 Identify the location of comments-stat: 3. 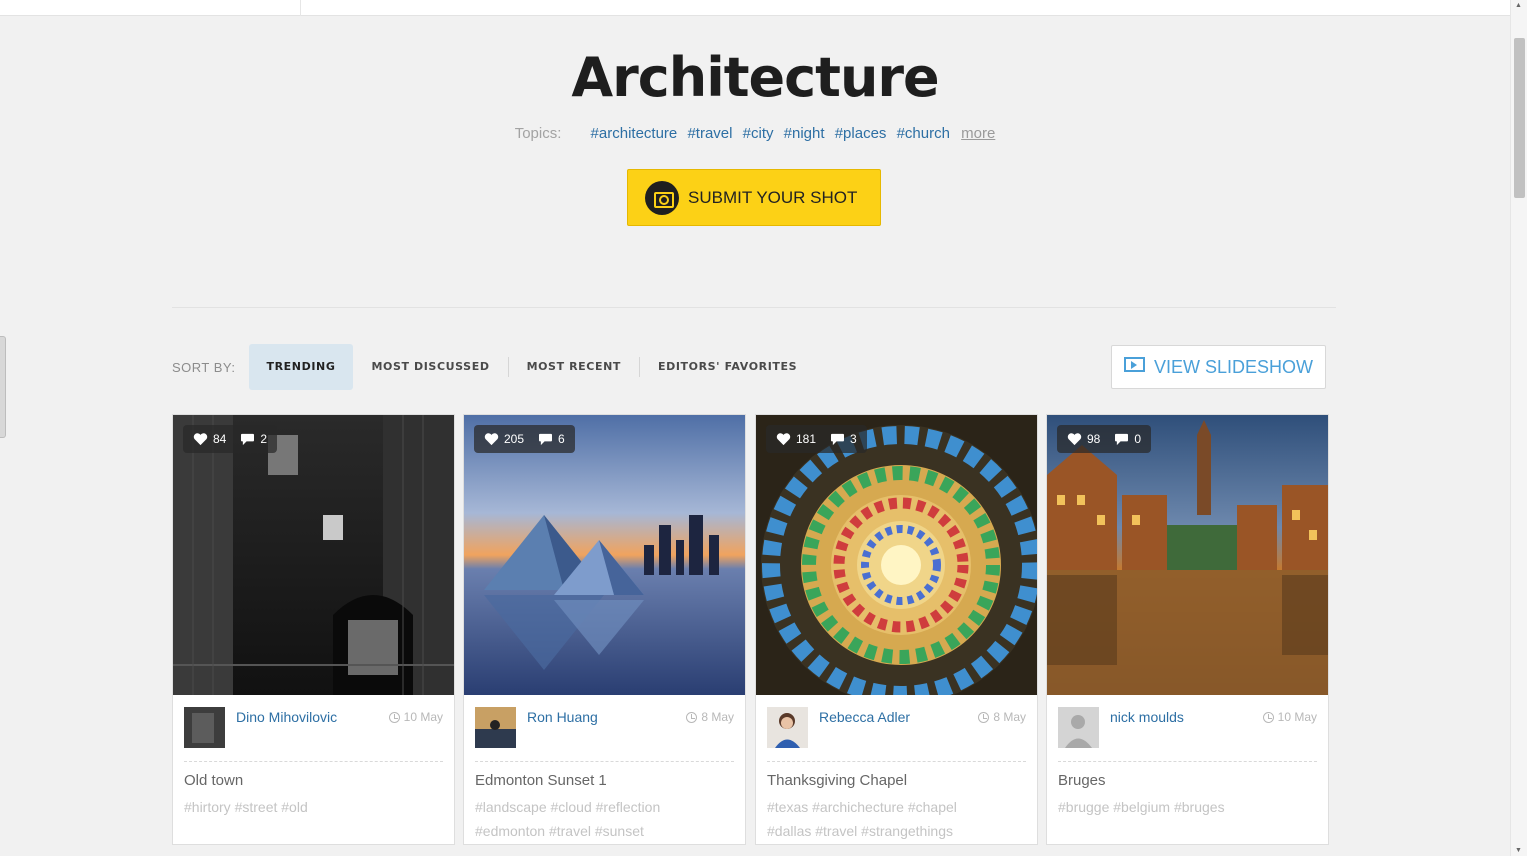
(843, 439).